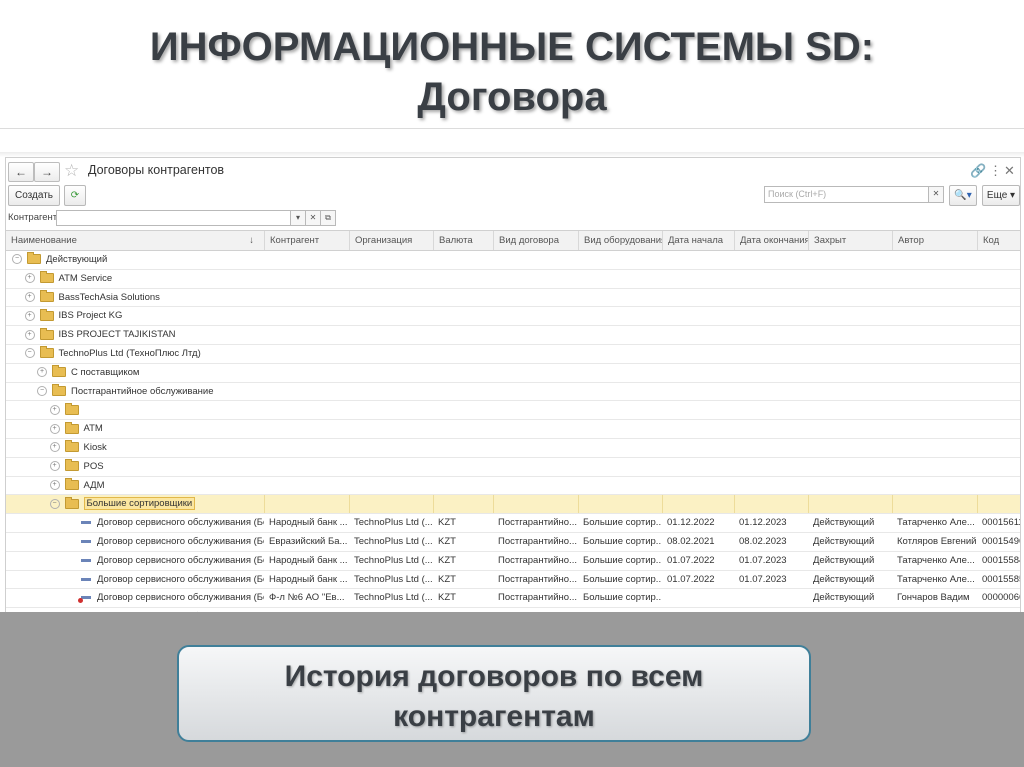 This screenshot has width=1024, height=767. I want to click on tree-row: + АДМ, so click(513, 486).